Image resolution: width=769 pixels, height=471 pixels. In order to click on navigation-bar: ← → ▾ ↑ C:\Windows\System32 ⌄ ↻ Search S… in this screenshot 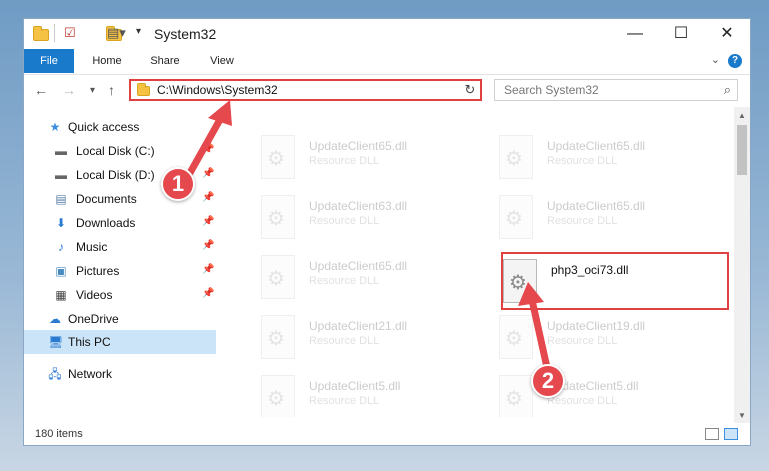, I will do `click(387, 90)`.